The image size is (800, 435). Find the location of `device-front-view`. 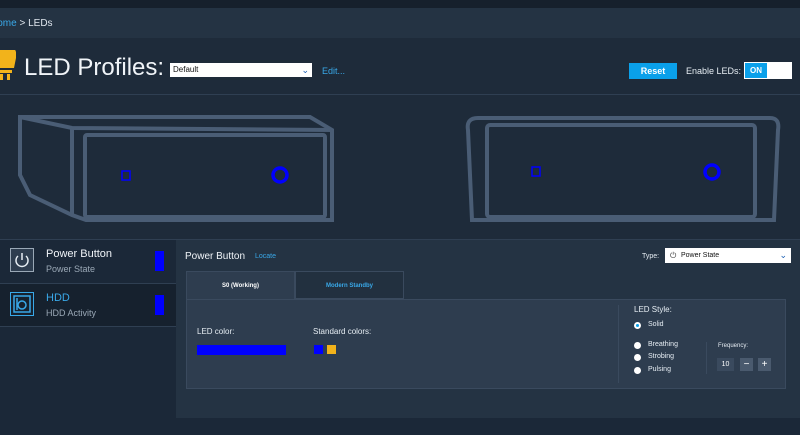

device-front-view is located at coordinates (623, 169).